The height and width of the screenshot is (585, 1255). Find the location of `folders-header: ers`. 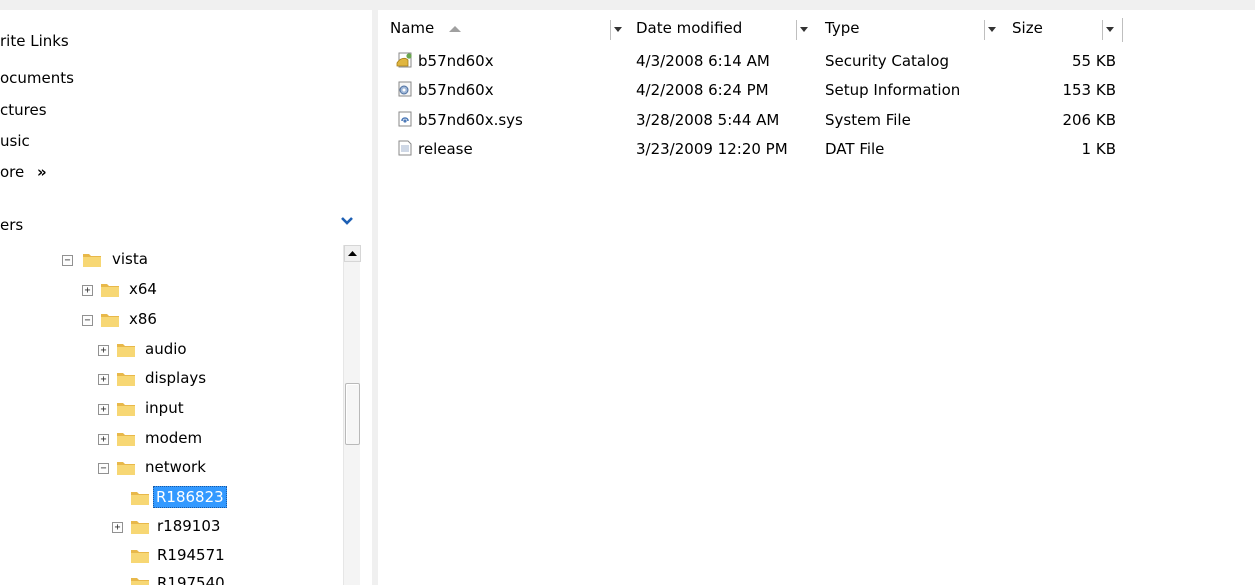

folders-header: ers is located at coordinates (180, 225).